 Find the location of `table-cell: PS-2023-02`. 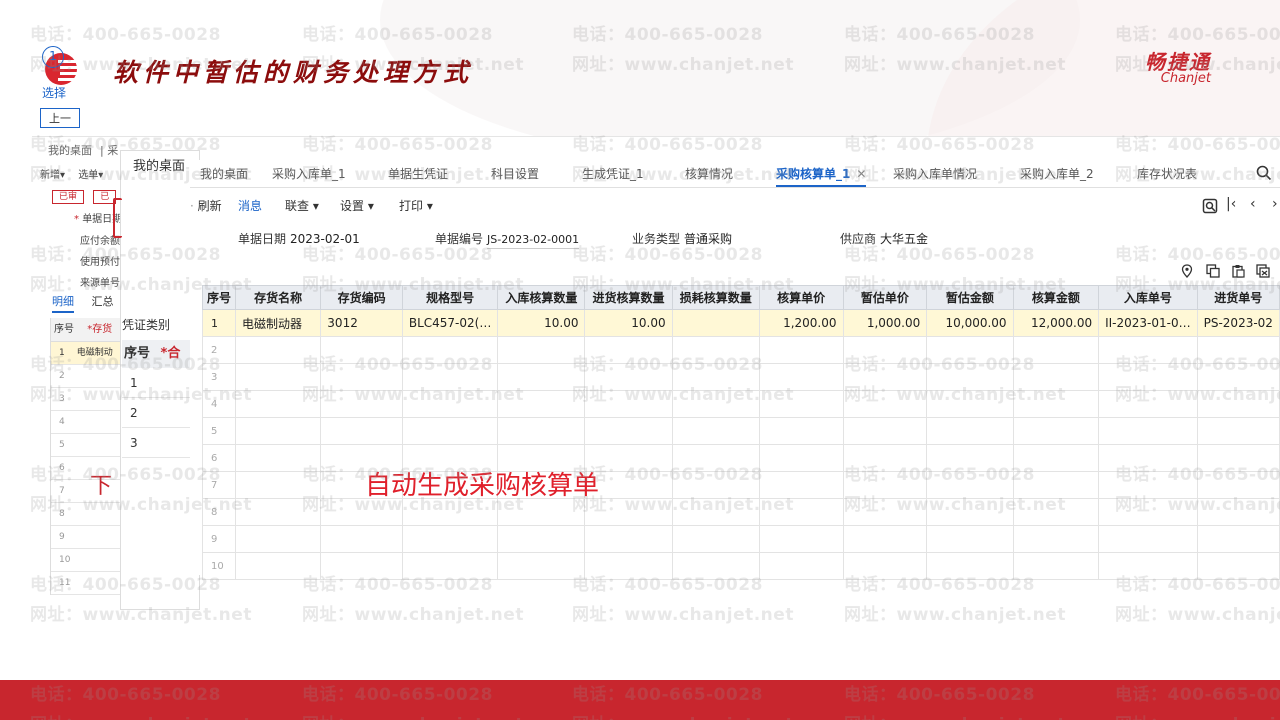

table-cell: PS-2023-02 is located at coordinates (1238, 323).